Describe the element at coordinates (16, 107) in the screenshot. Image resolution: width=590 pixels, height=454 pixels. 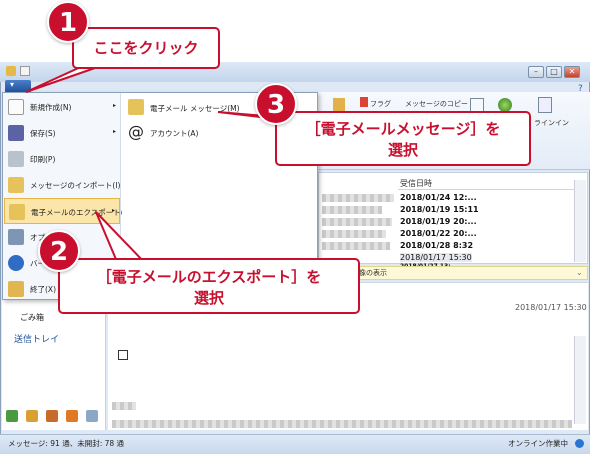
I see `new-icon` at that location.